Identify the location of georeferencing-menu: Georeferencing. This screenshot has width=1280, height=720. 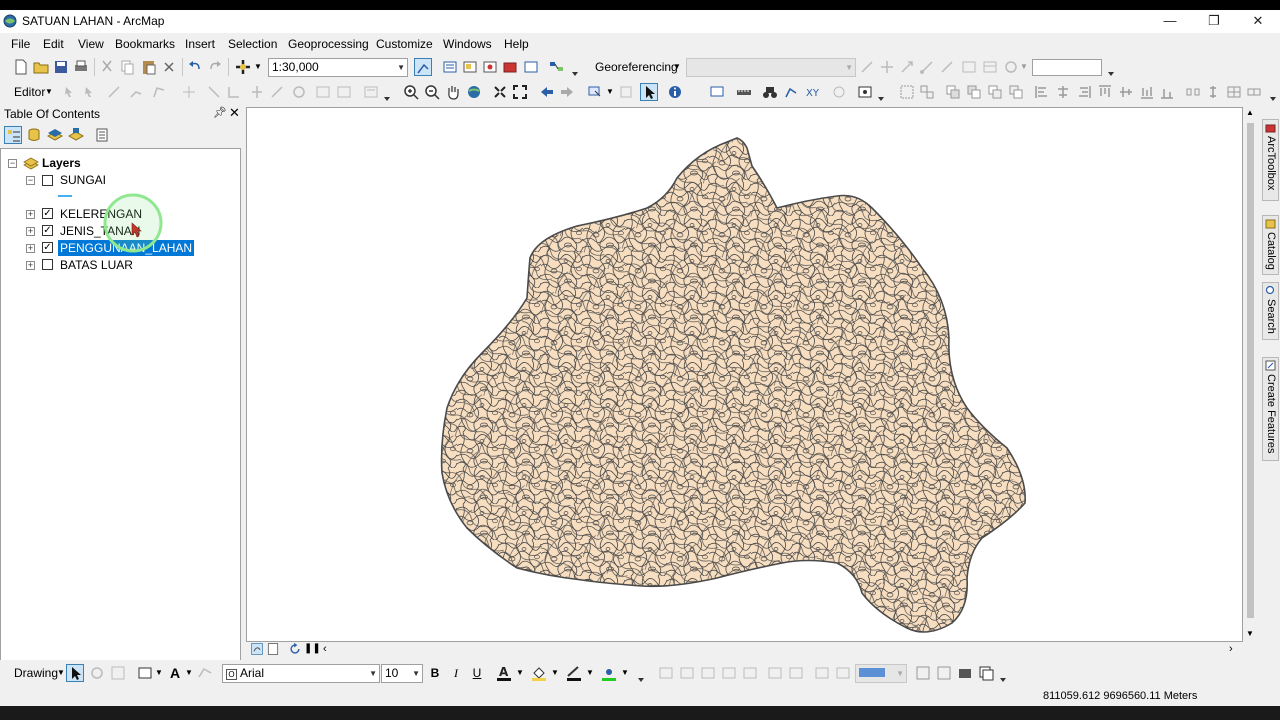
(636, 67).